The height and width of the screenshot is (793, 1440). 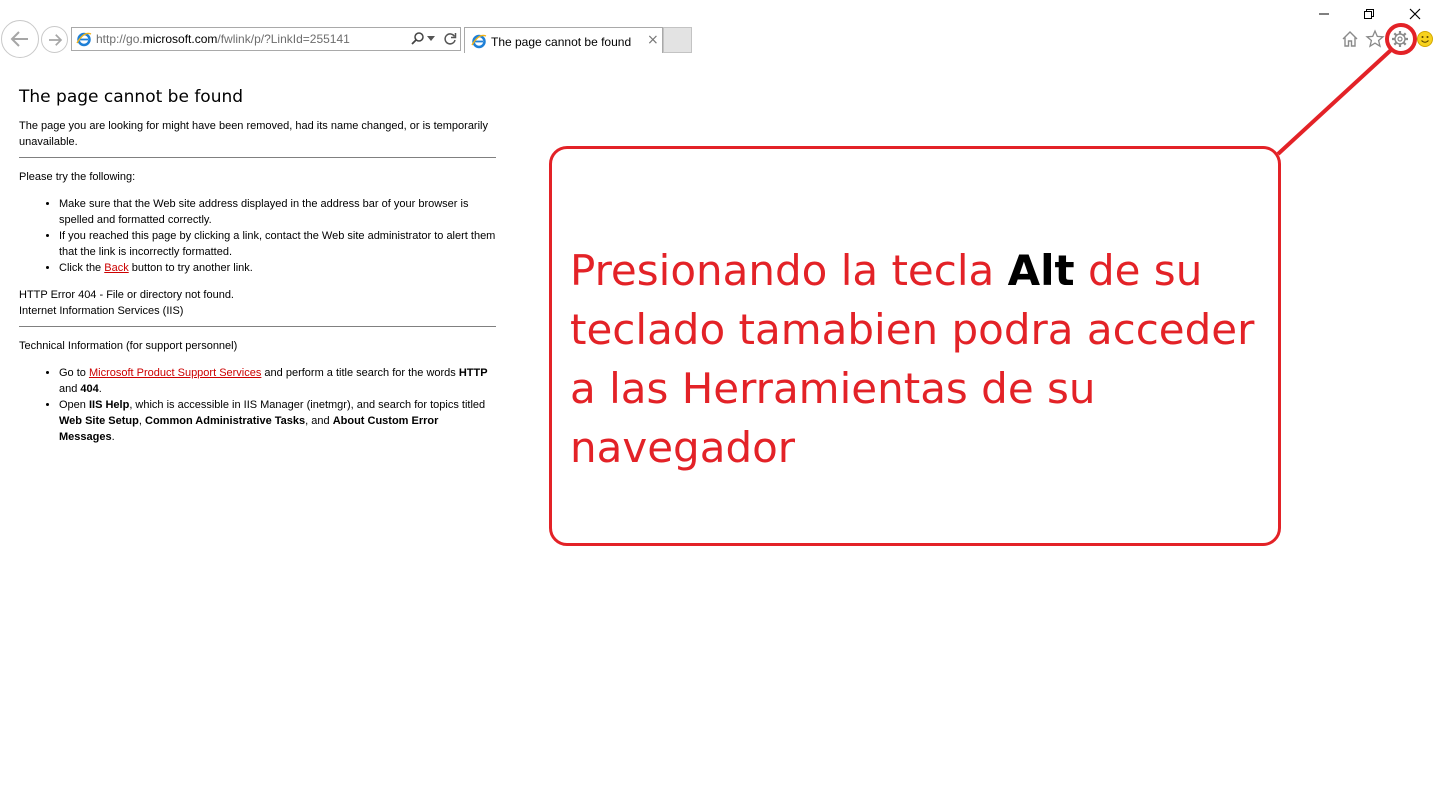 I want to click on back-button, so click(x=20, y=39).